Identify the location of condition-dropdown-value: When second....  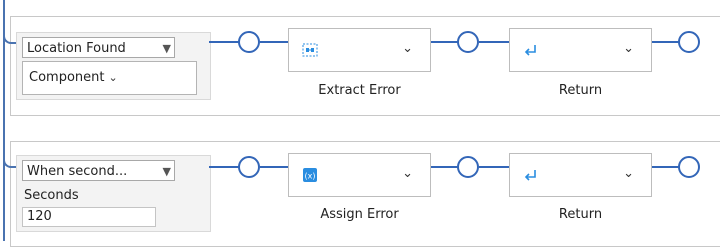
(77, 171).